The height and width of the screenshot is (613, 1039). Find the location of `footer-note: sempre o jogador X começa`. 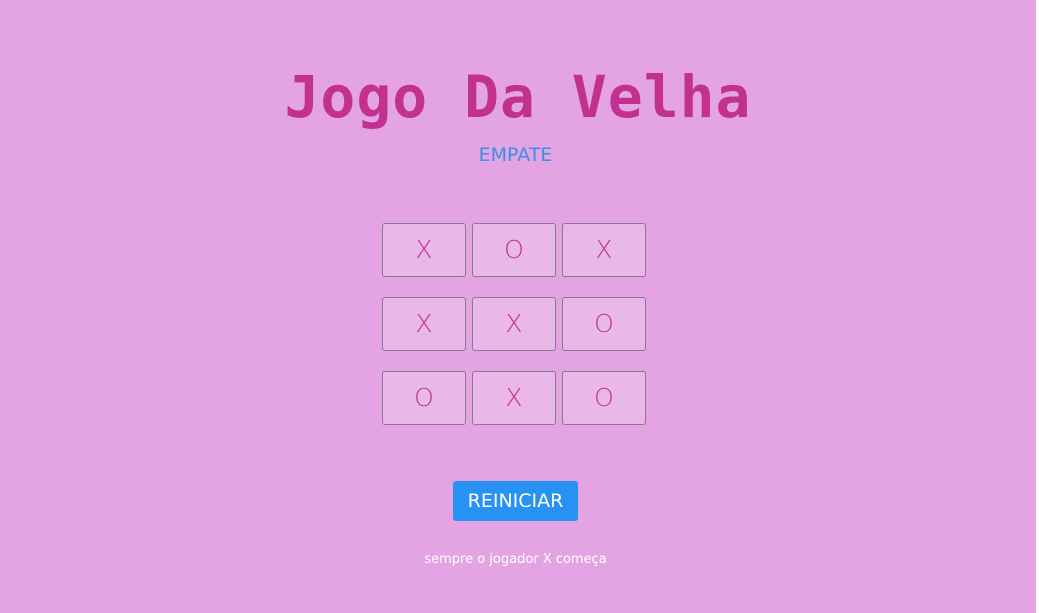

footer-note: sempre o jogador X começa is located at coordinates (515, 559).